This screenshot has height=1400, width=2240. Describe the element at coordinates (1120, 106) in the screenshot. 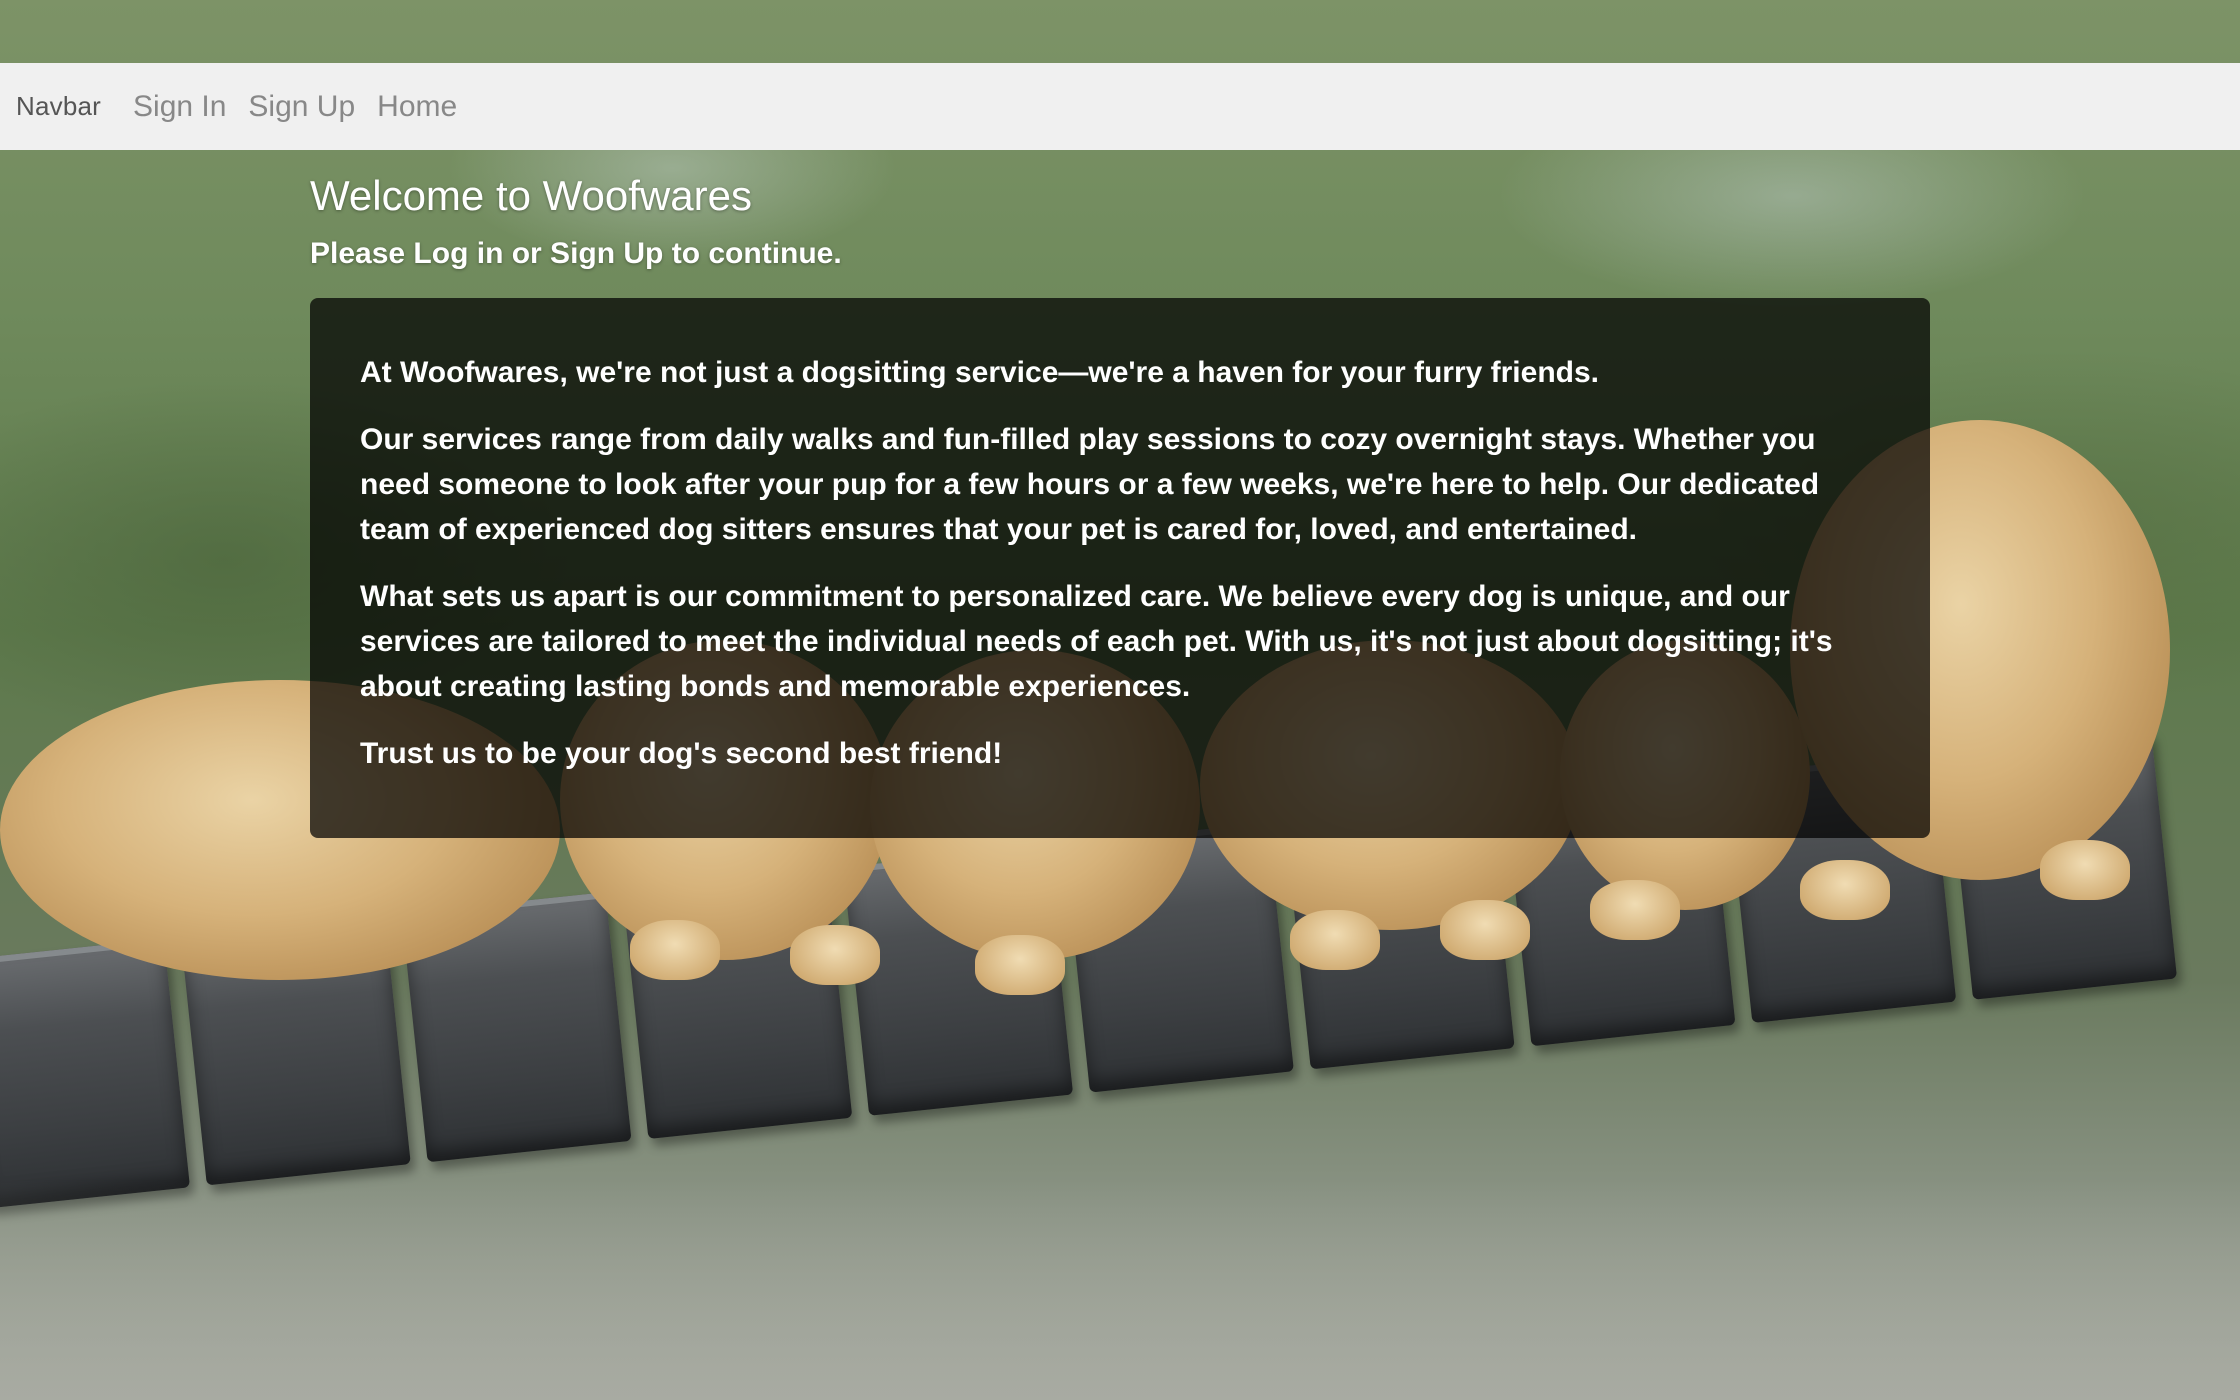

I see `navbar: Navbar Sign In Sign Up Home` at that location.